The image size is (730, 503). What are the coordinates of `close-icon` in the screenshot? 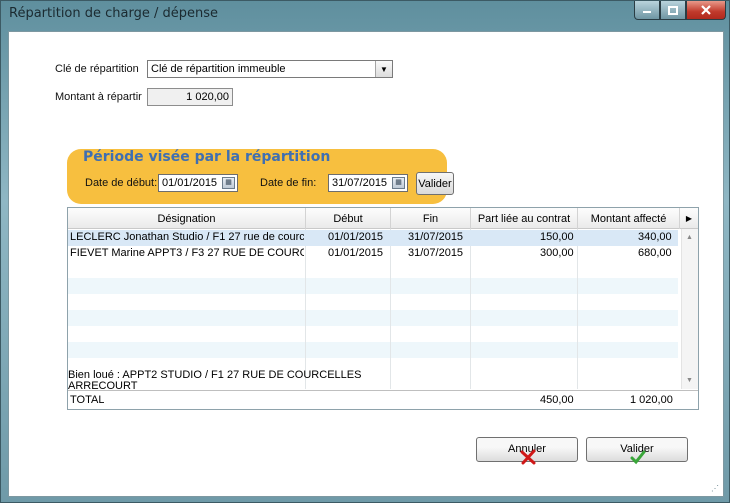 It's located at (706, 10).